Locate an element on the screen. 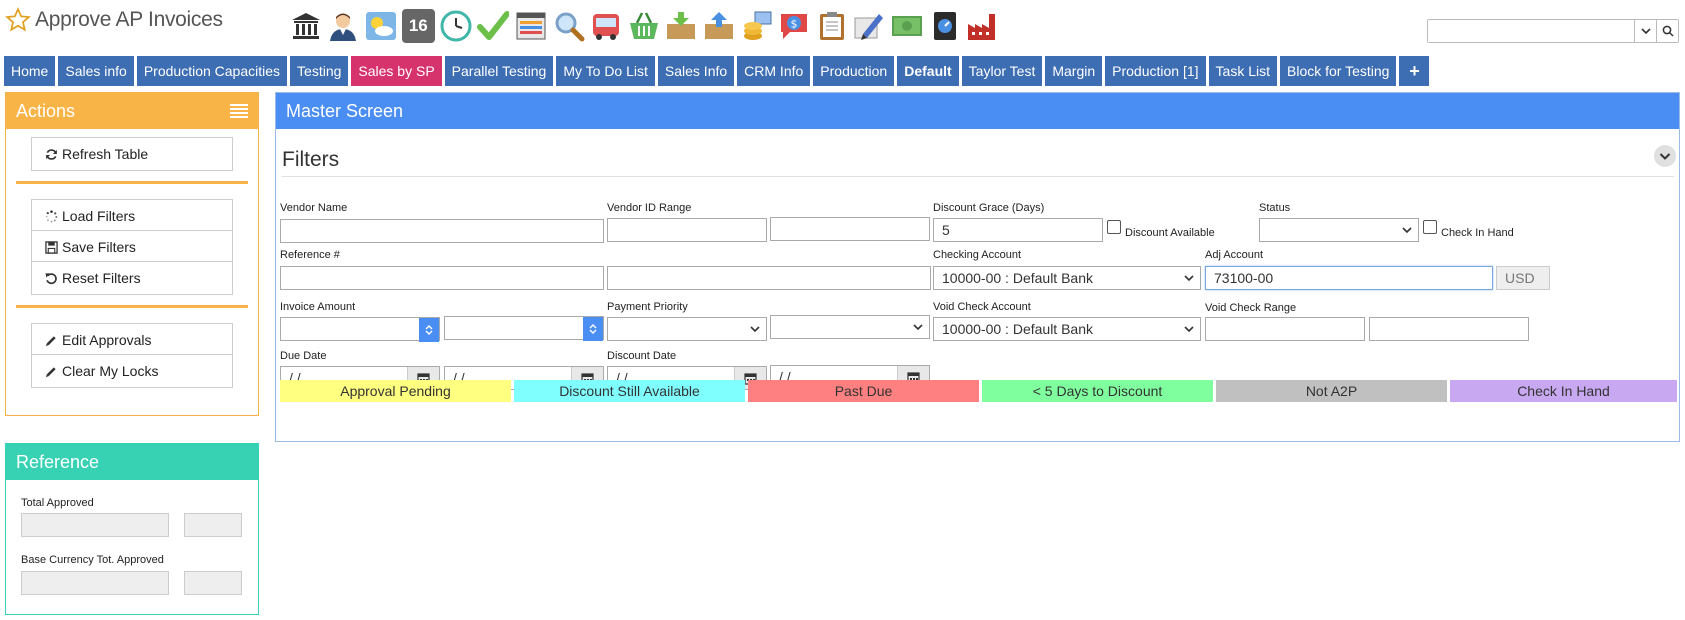 The width and height of the screenshot is (1685, 620). calendar-16-icon: 16 is located at coordinates (418, 26).